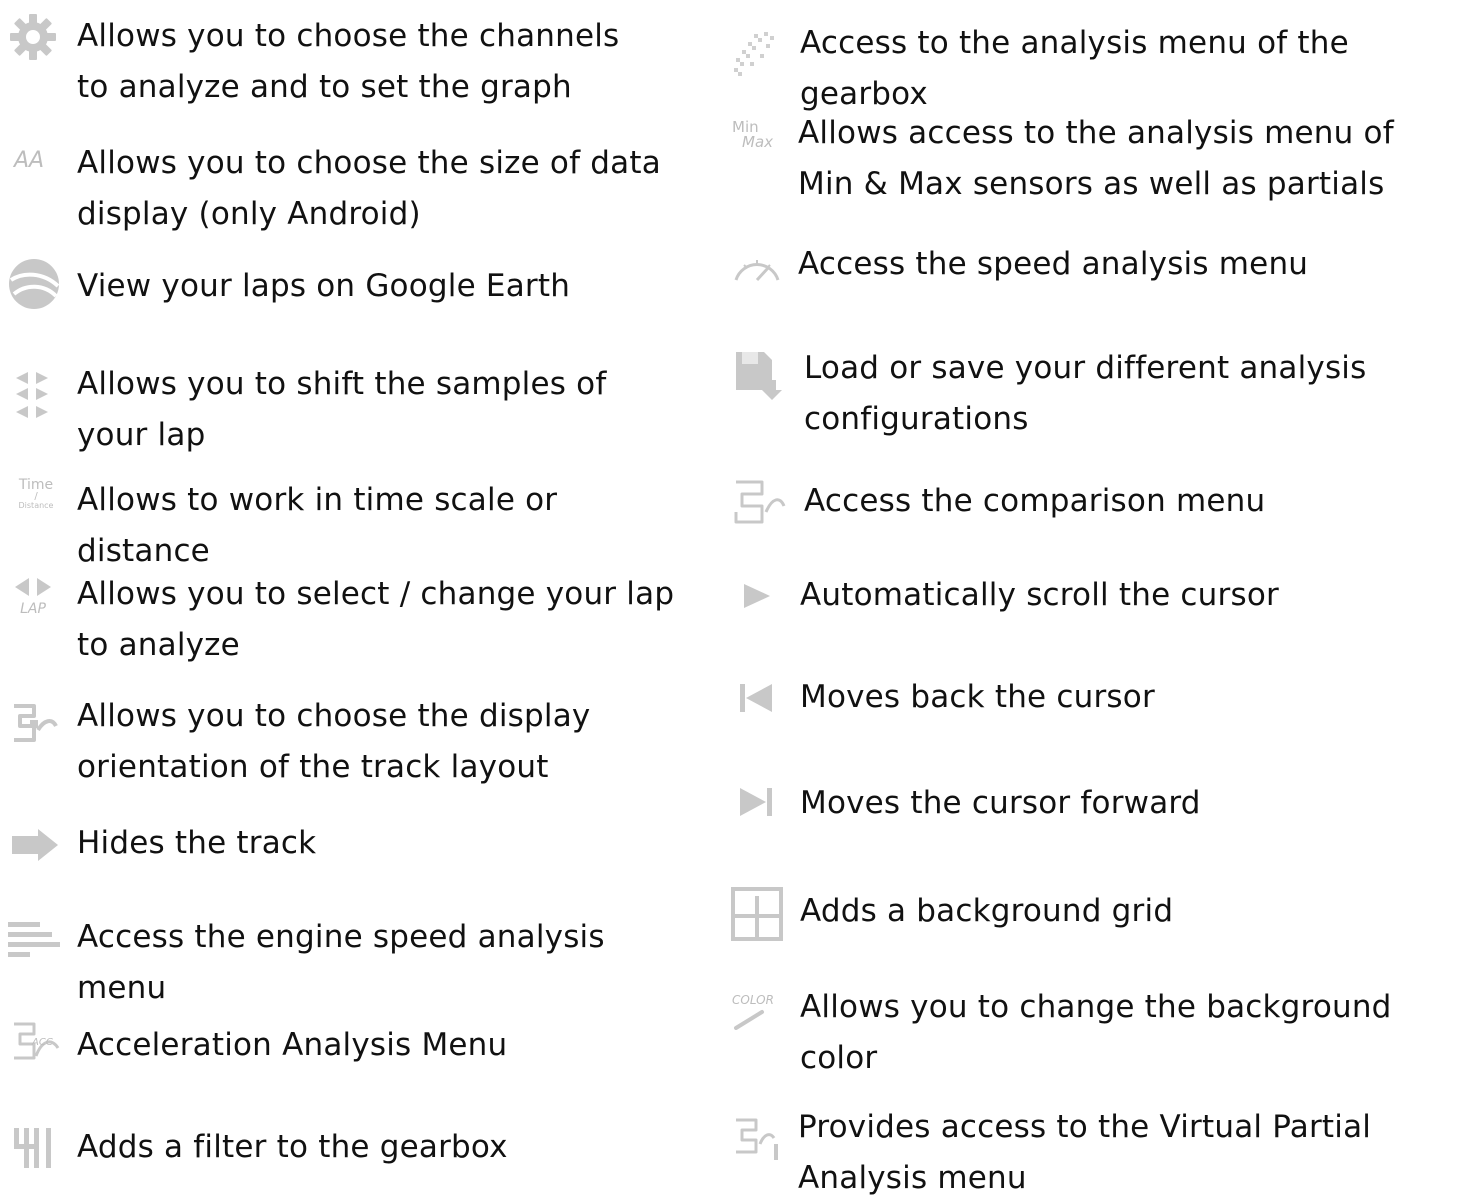 This screenshot has height=1204, width=1465. I want to click on item-label: Adds a filter to the gearbox, so click(292, 1147).